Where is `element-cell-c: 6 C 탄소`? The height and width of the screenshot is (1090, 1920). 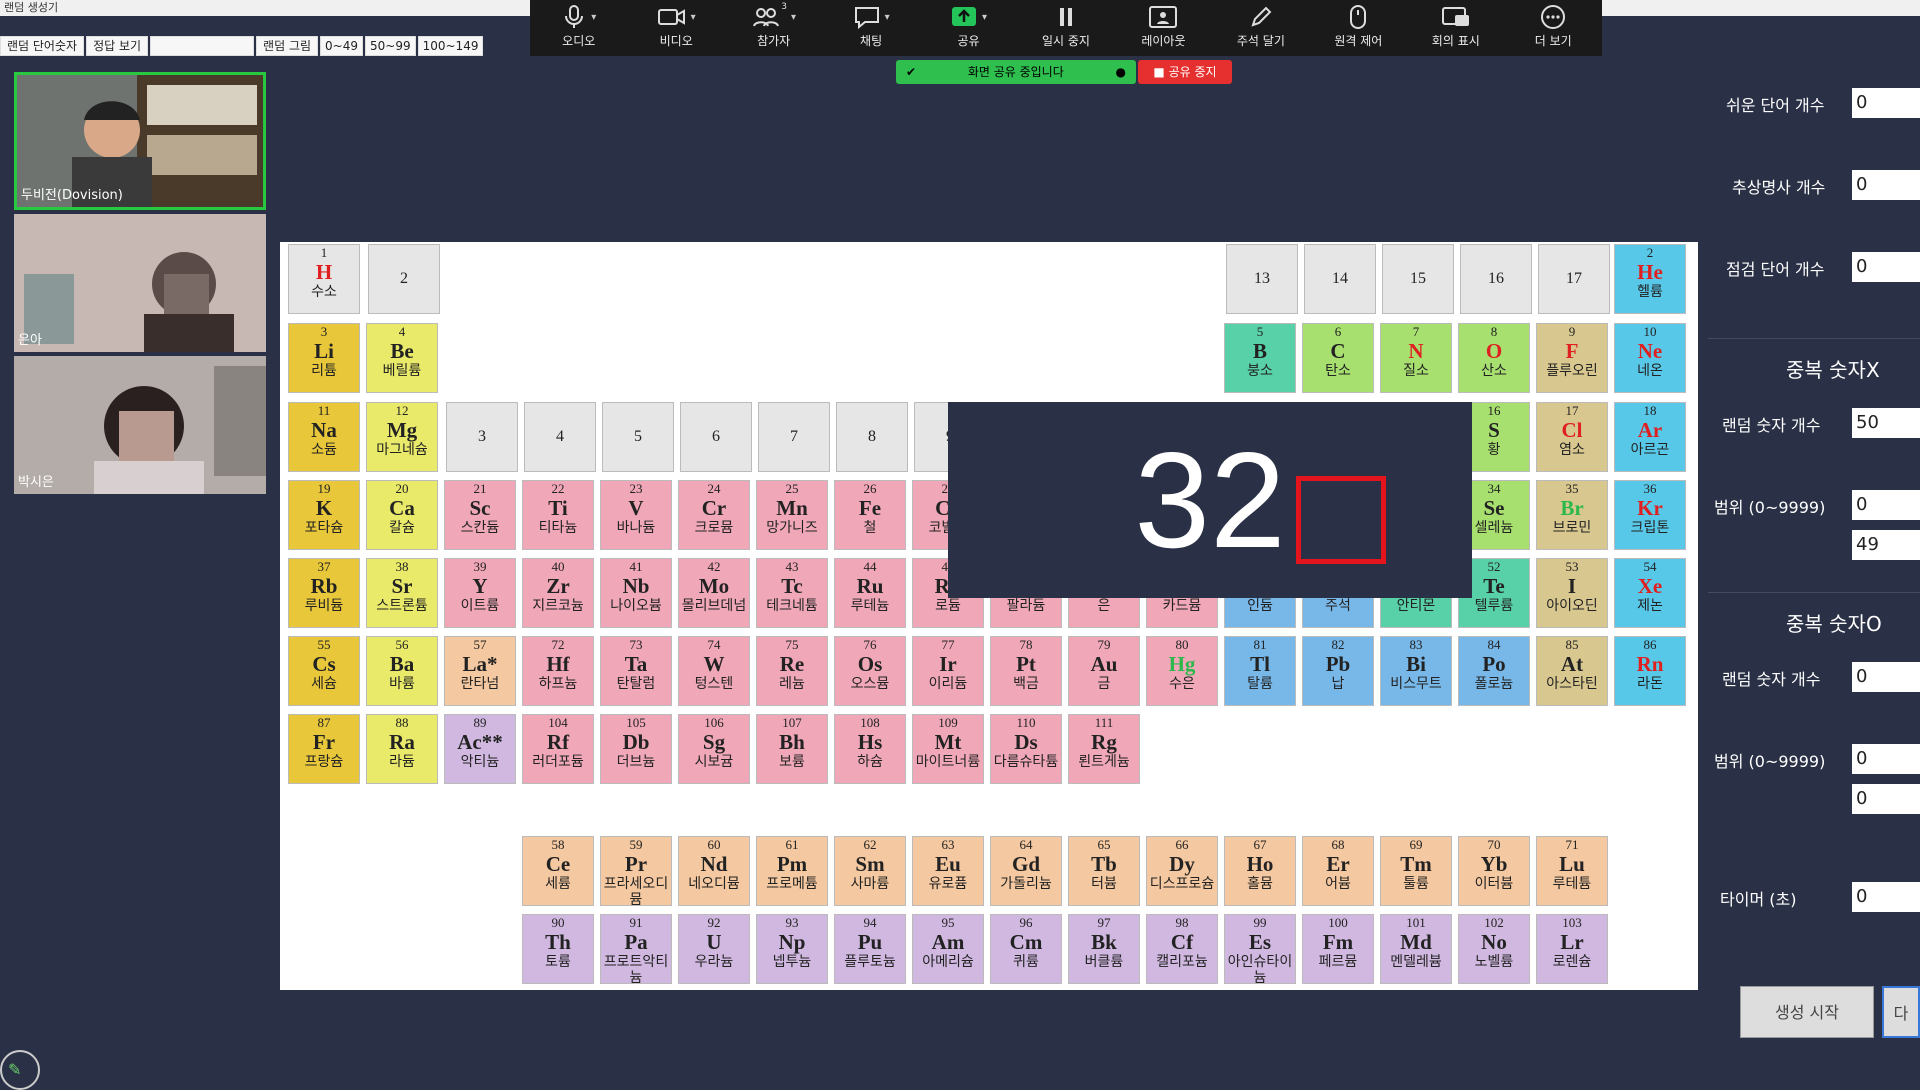
element-cell-c: 6 C 탄소 is located at coordinates (1338, 358).